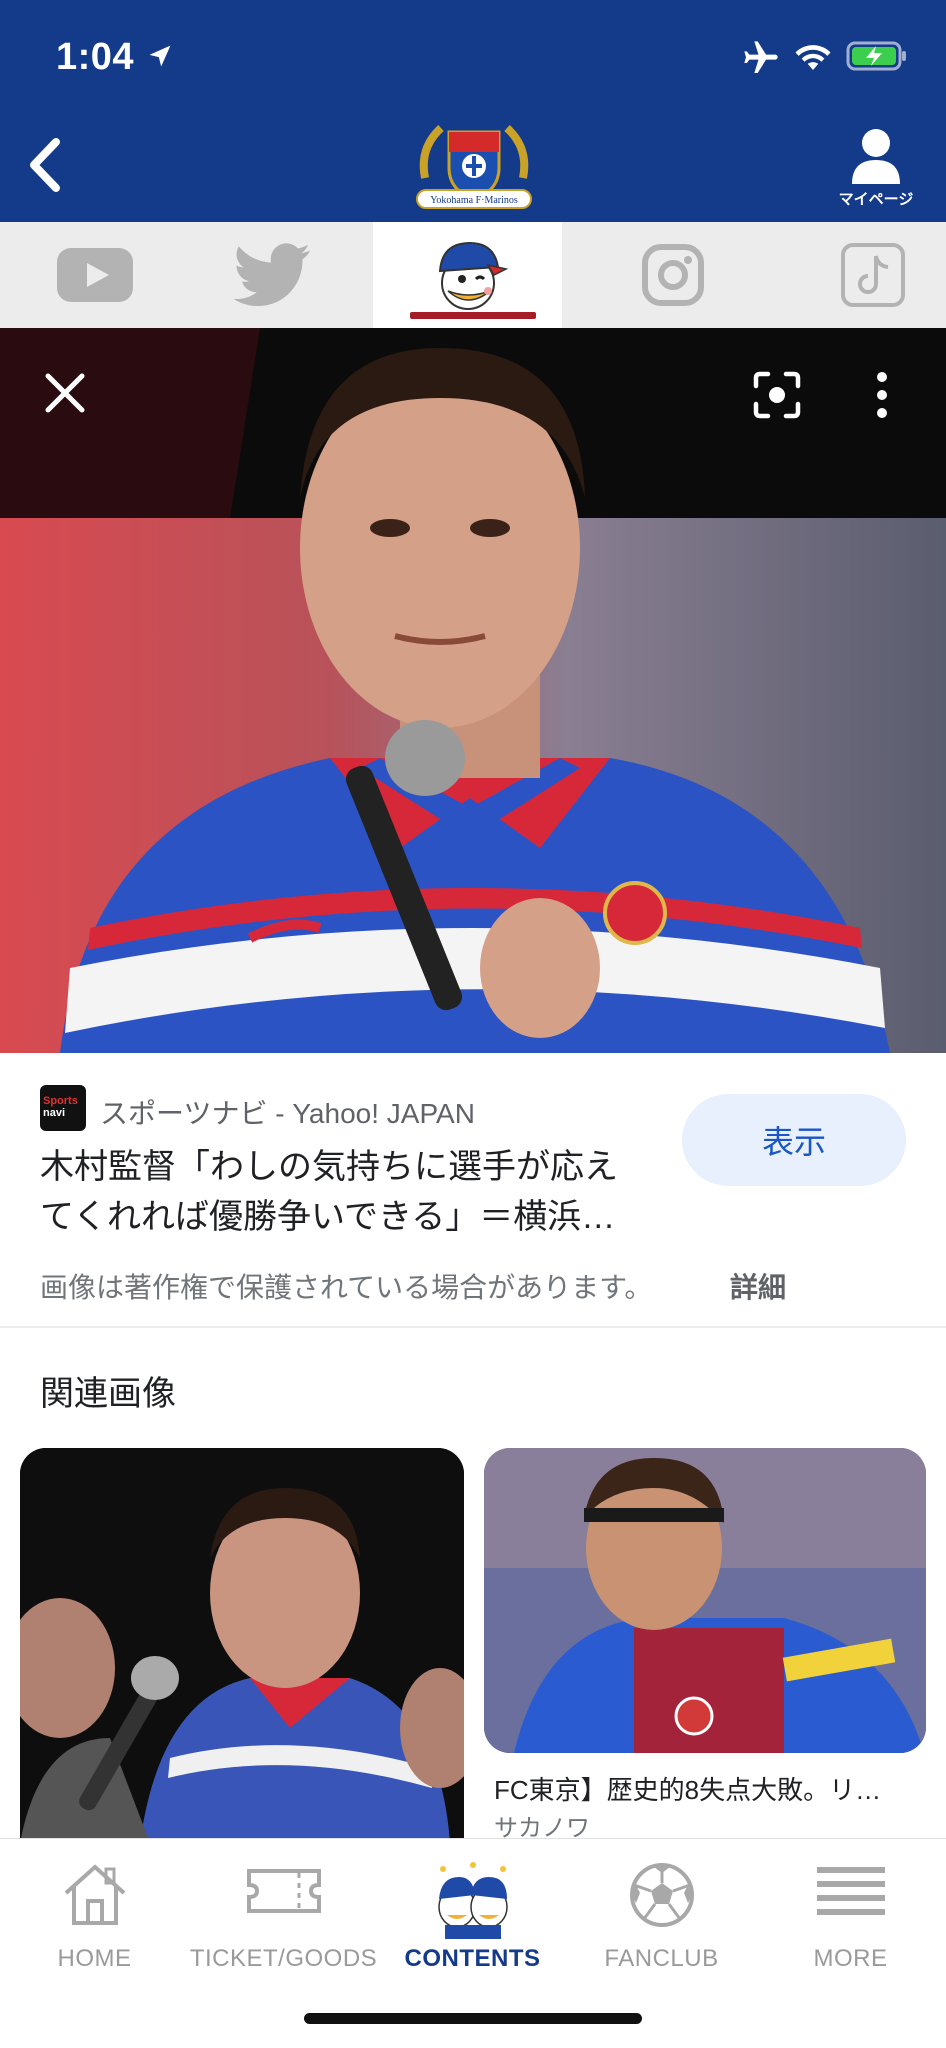 The image size is (946, 2048). I want to click on tab-instagram, so click(672, 275).